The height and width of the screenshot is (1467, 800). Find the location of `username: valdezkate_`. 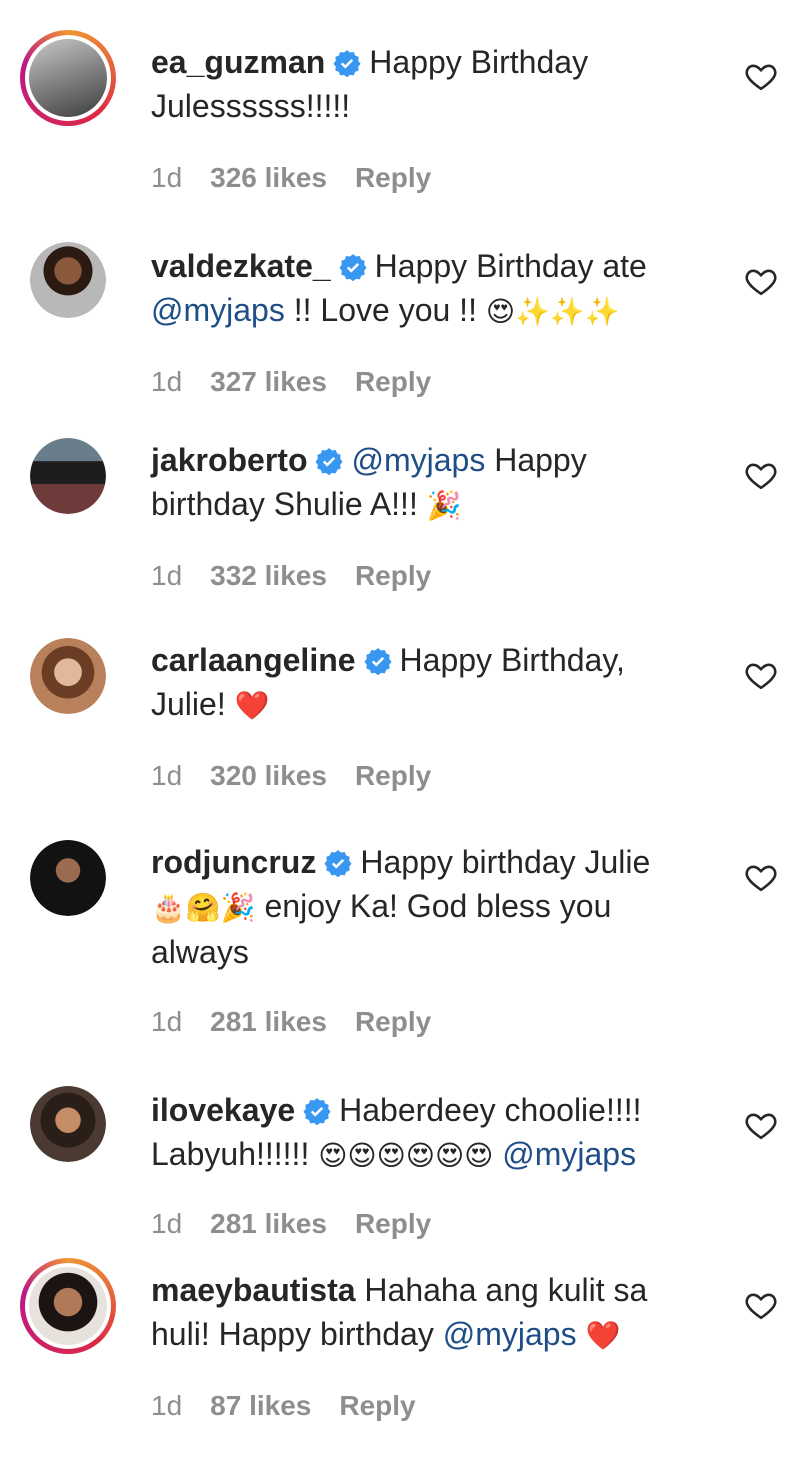

username: valdezkate_ is located at coordinates (241, 266).